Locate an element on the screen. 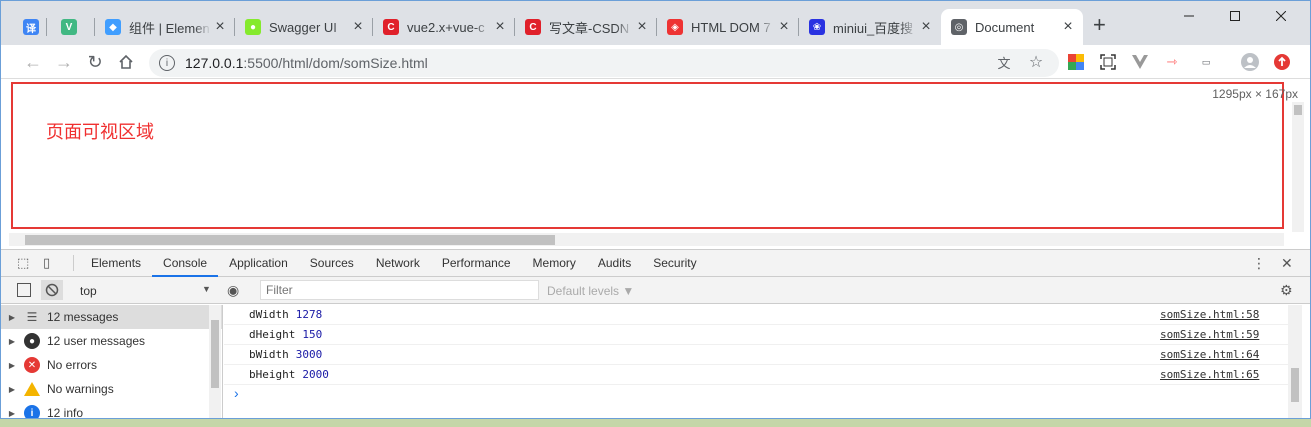  reload-button: ↻ is located at coordinates (95, 62).